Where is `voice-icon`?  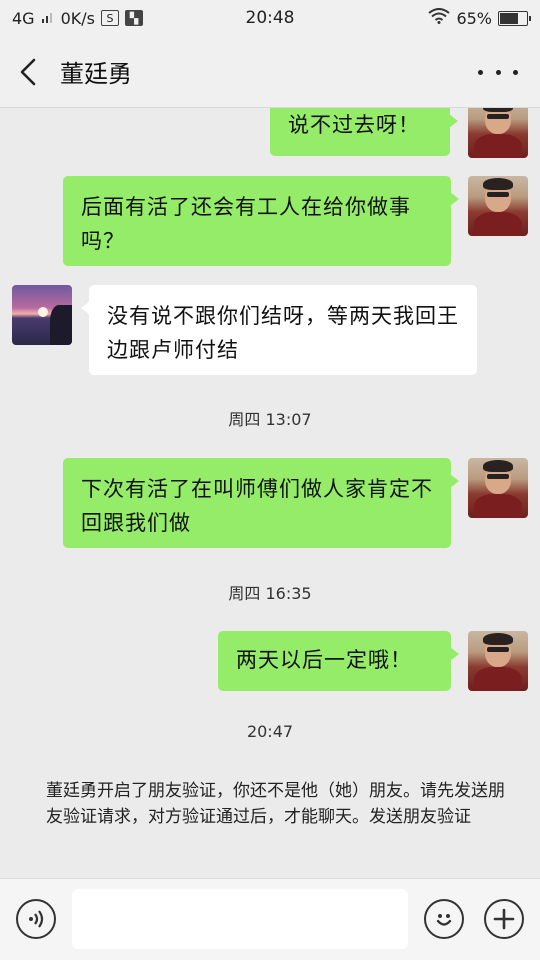
voice-icon is located at coordinates (36, 919).